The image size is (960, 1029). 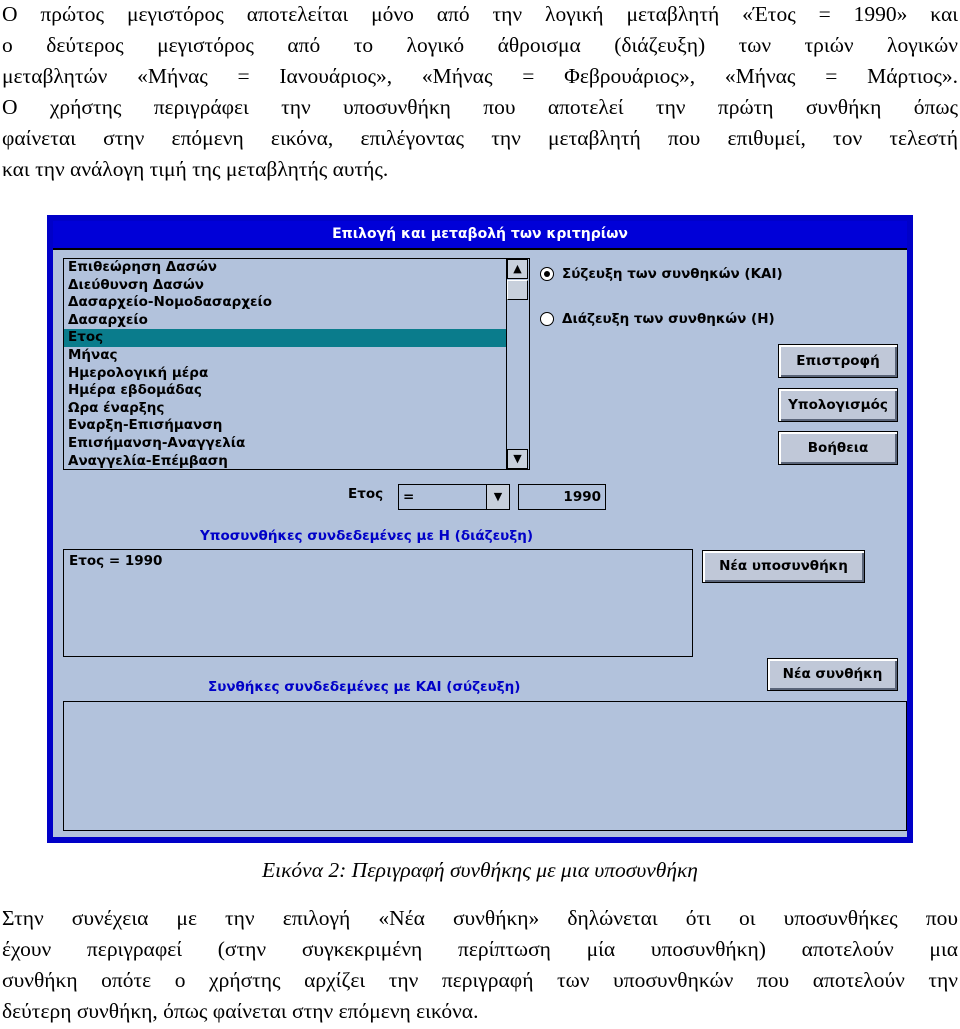 I want to click on or-conditions-label: Υποσυνθήκες συνδεδεμένες με Η (διάζευξη), so click(x=367, y=536).